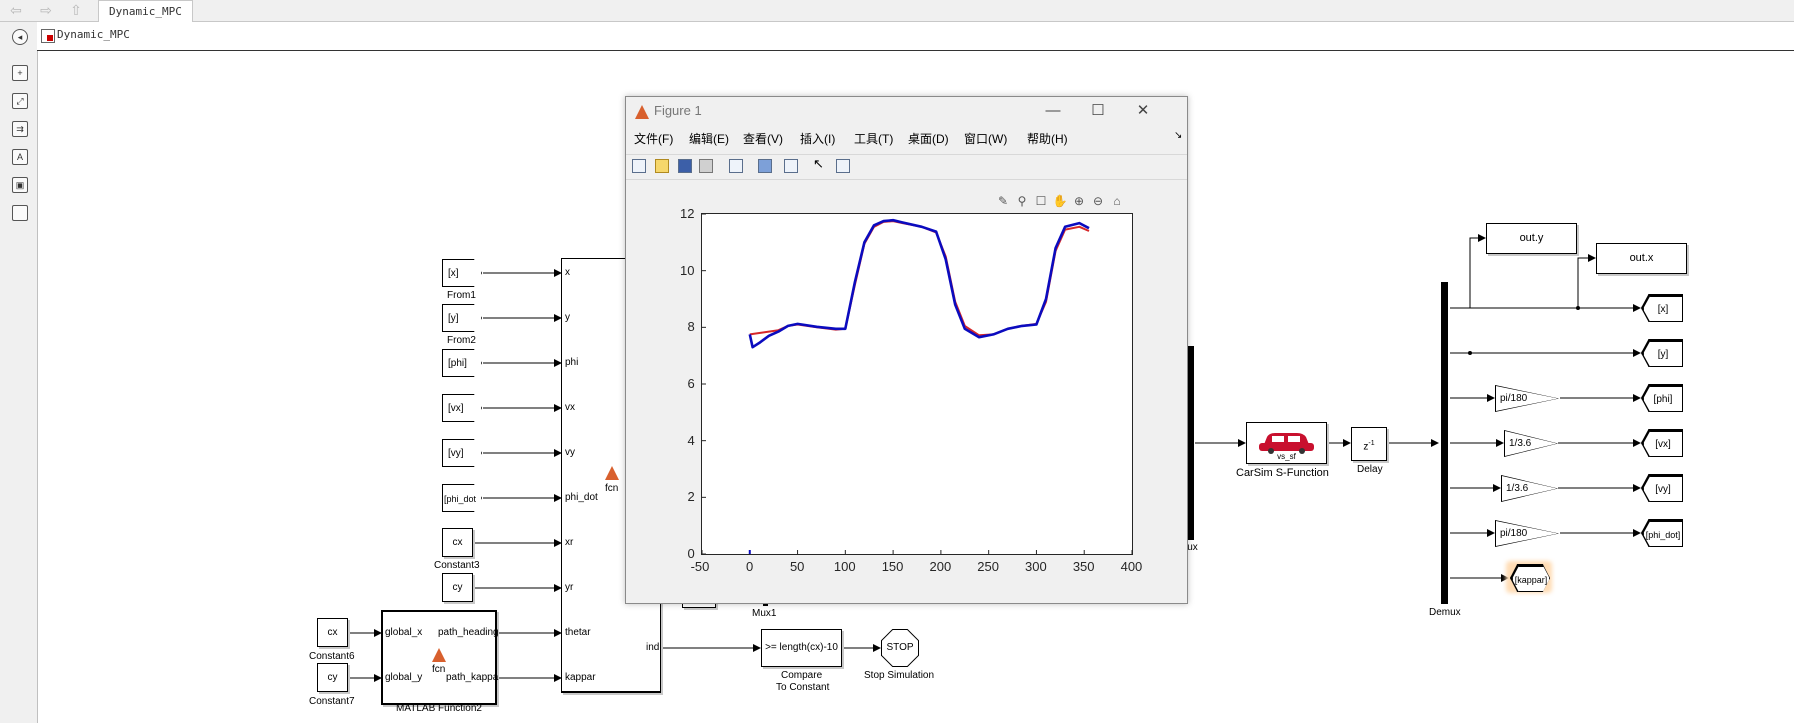 The image size is (1794, 723). Describe the element at coordinates (639, 166) in the screenshot. I see `new-figure-icon` at that location.